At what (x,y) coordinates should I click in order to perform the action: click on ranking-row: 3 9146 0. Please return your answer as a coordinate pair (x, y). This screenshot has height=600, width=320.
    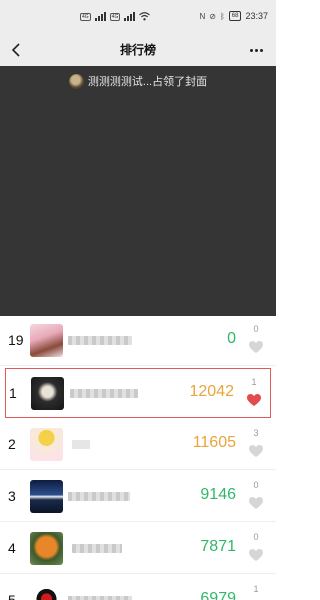
    Looking at the image, I should click on (138, 497).